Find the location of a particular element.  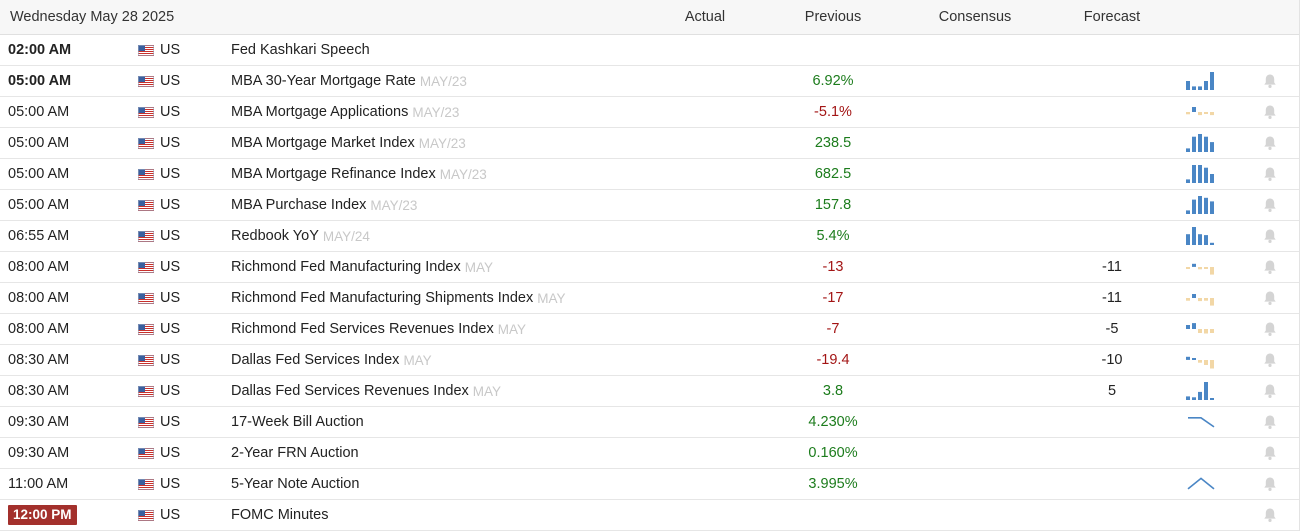

event-name-cell: Dallas Fed Services Revenues Index MAY is located at coordinates (366, 391).